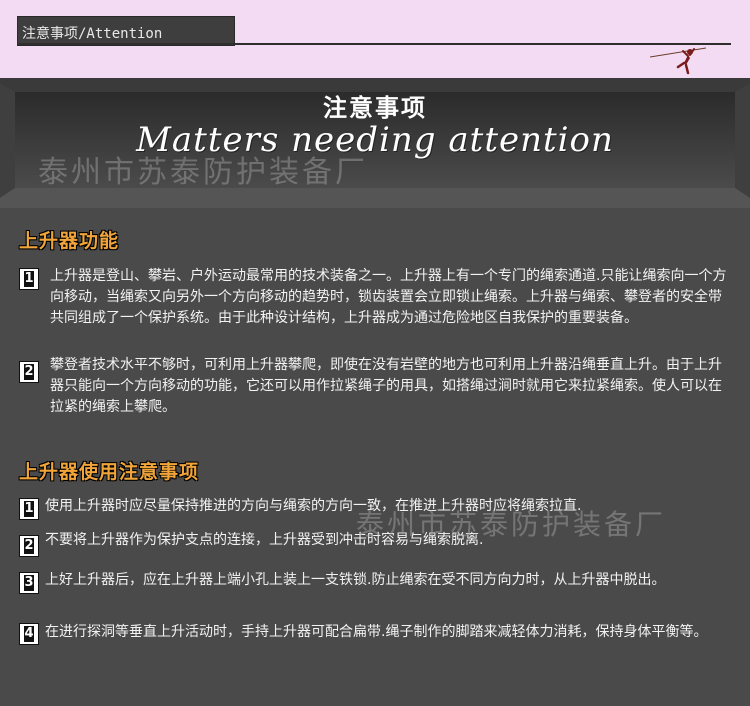 This screenshot has height=706, width=750. Describe the element at coordinates (203, 172) in the screenshot. I see `watermark-banner: 泰州市苏泰防护装备厂` at that location.